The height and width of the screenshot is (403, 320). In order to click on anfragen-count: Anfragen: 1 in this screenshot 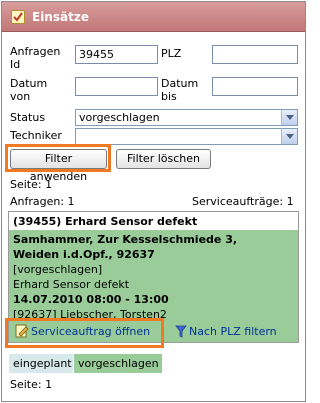, I will do `click(42, 201)`.